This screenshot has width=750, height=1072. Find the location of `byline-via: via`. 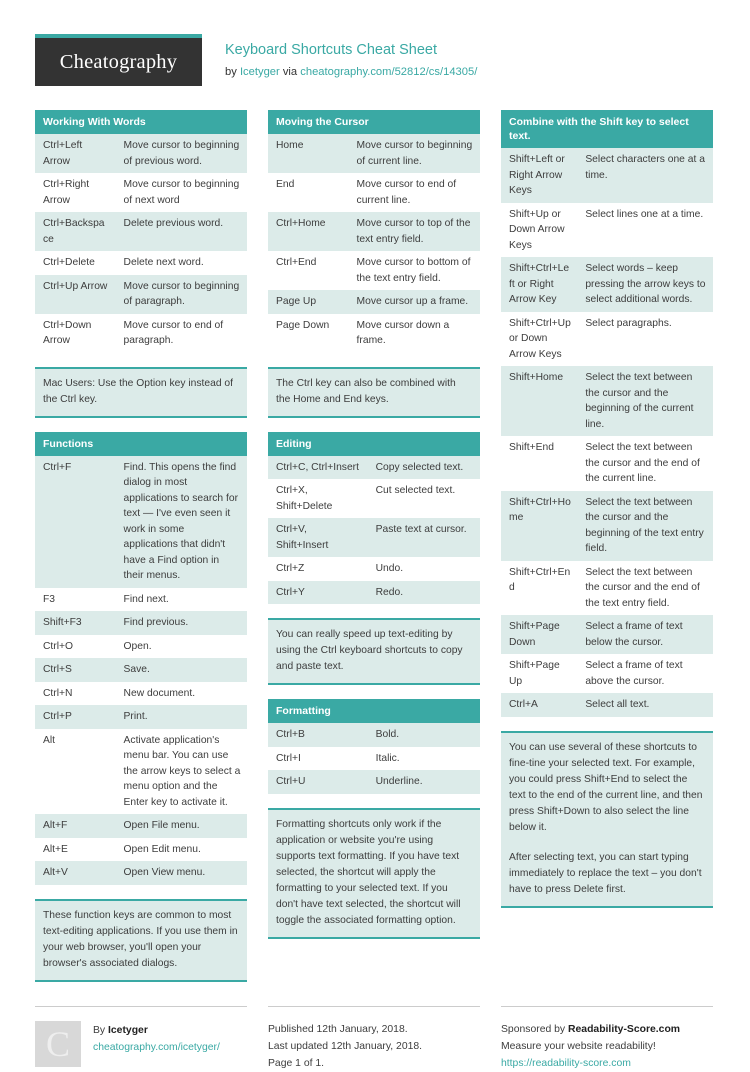

byline-via: via is located at coordinates (290, 72).